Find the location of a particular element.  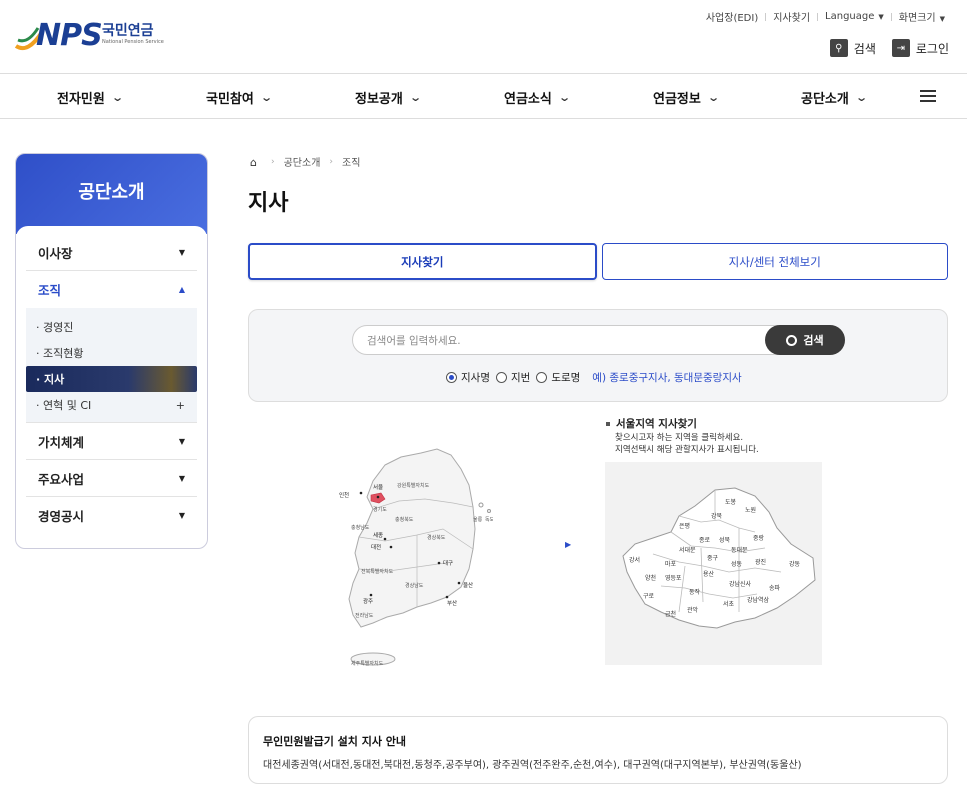

gnb-label: 연금소식 is located at coordinates (528, 99).